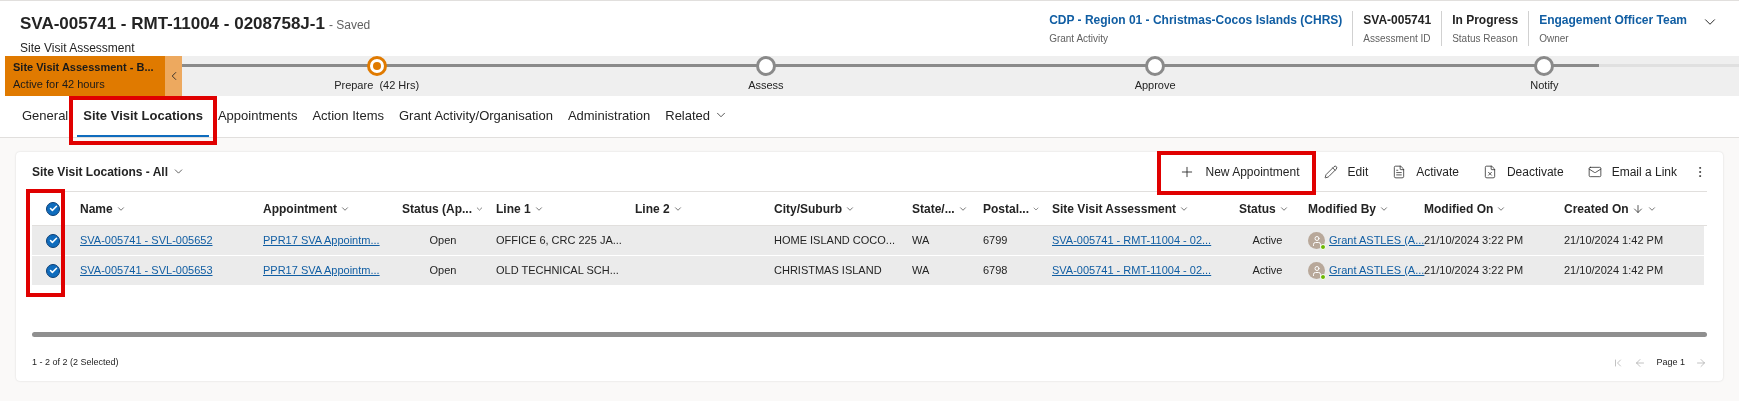 The image size is (1739, 401). Describe the element at coordinates (348, 118) in the screenshot. I see `tab: Action Items` at that location.